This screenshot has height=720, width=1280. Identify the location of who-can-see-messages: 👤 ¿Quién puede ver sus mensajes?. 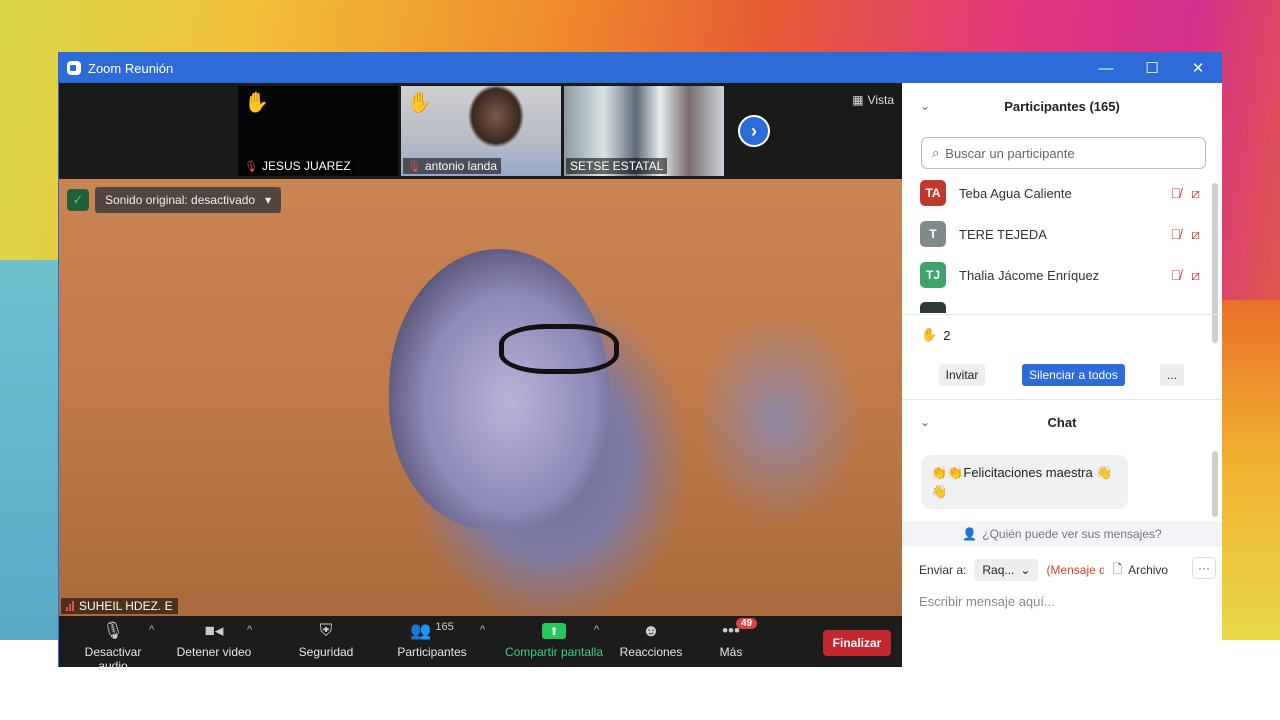
(1062, 534).